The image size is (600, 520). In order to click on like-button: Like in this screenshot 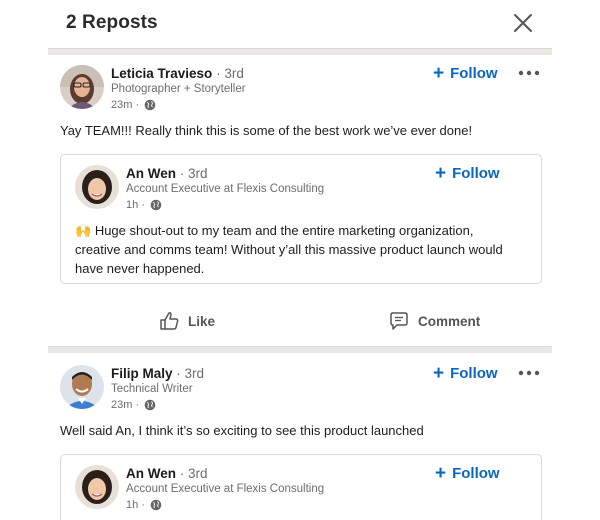, I will do `click(186, 321)`.